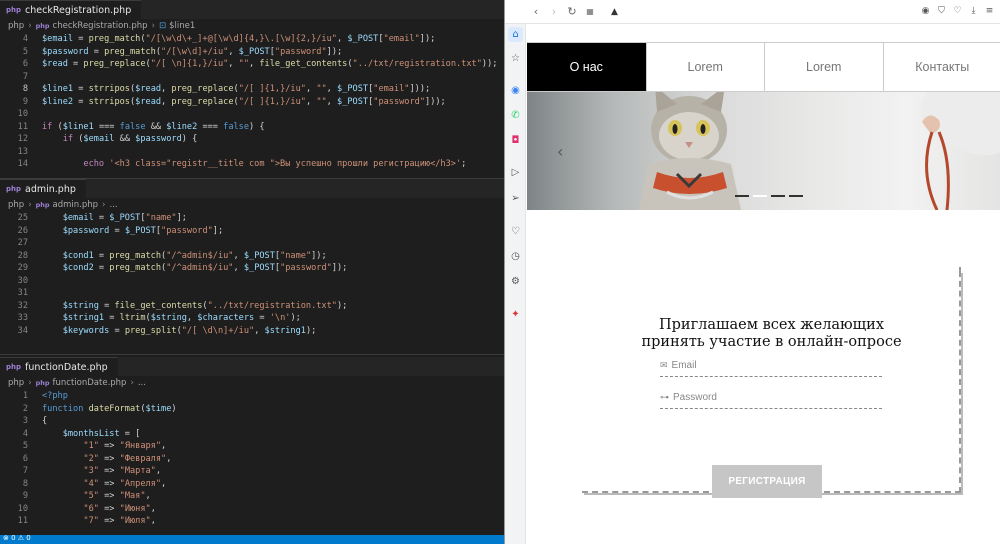 The image size is (1000, 544). I want to click on slider-dot-active, so click(760, 196).